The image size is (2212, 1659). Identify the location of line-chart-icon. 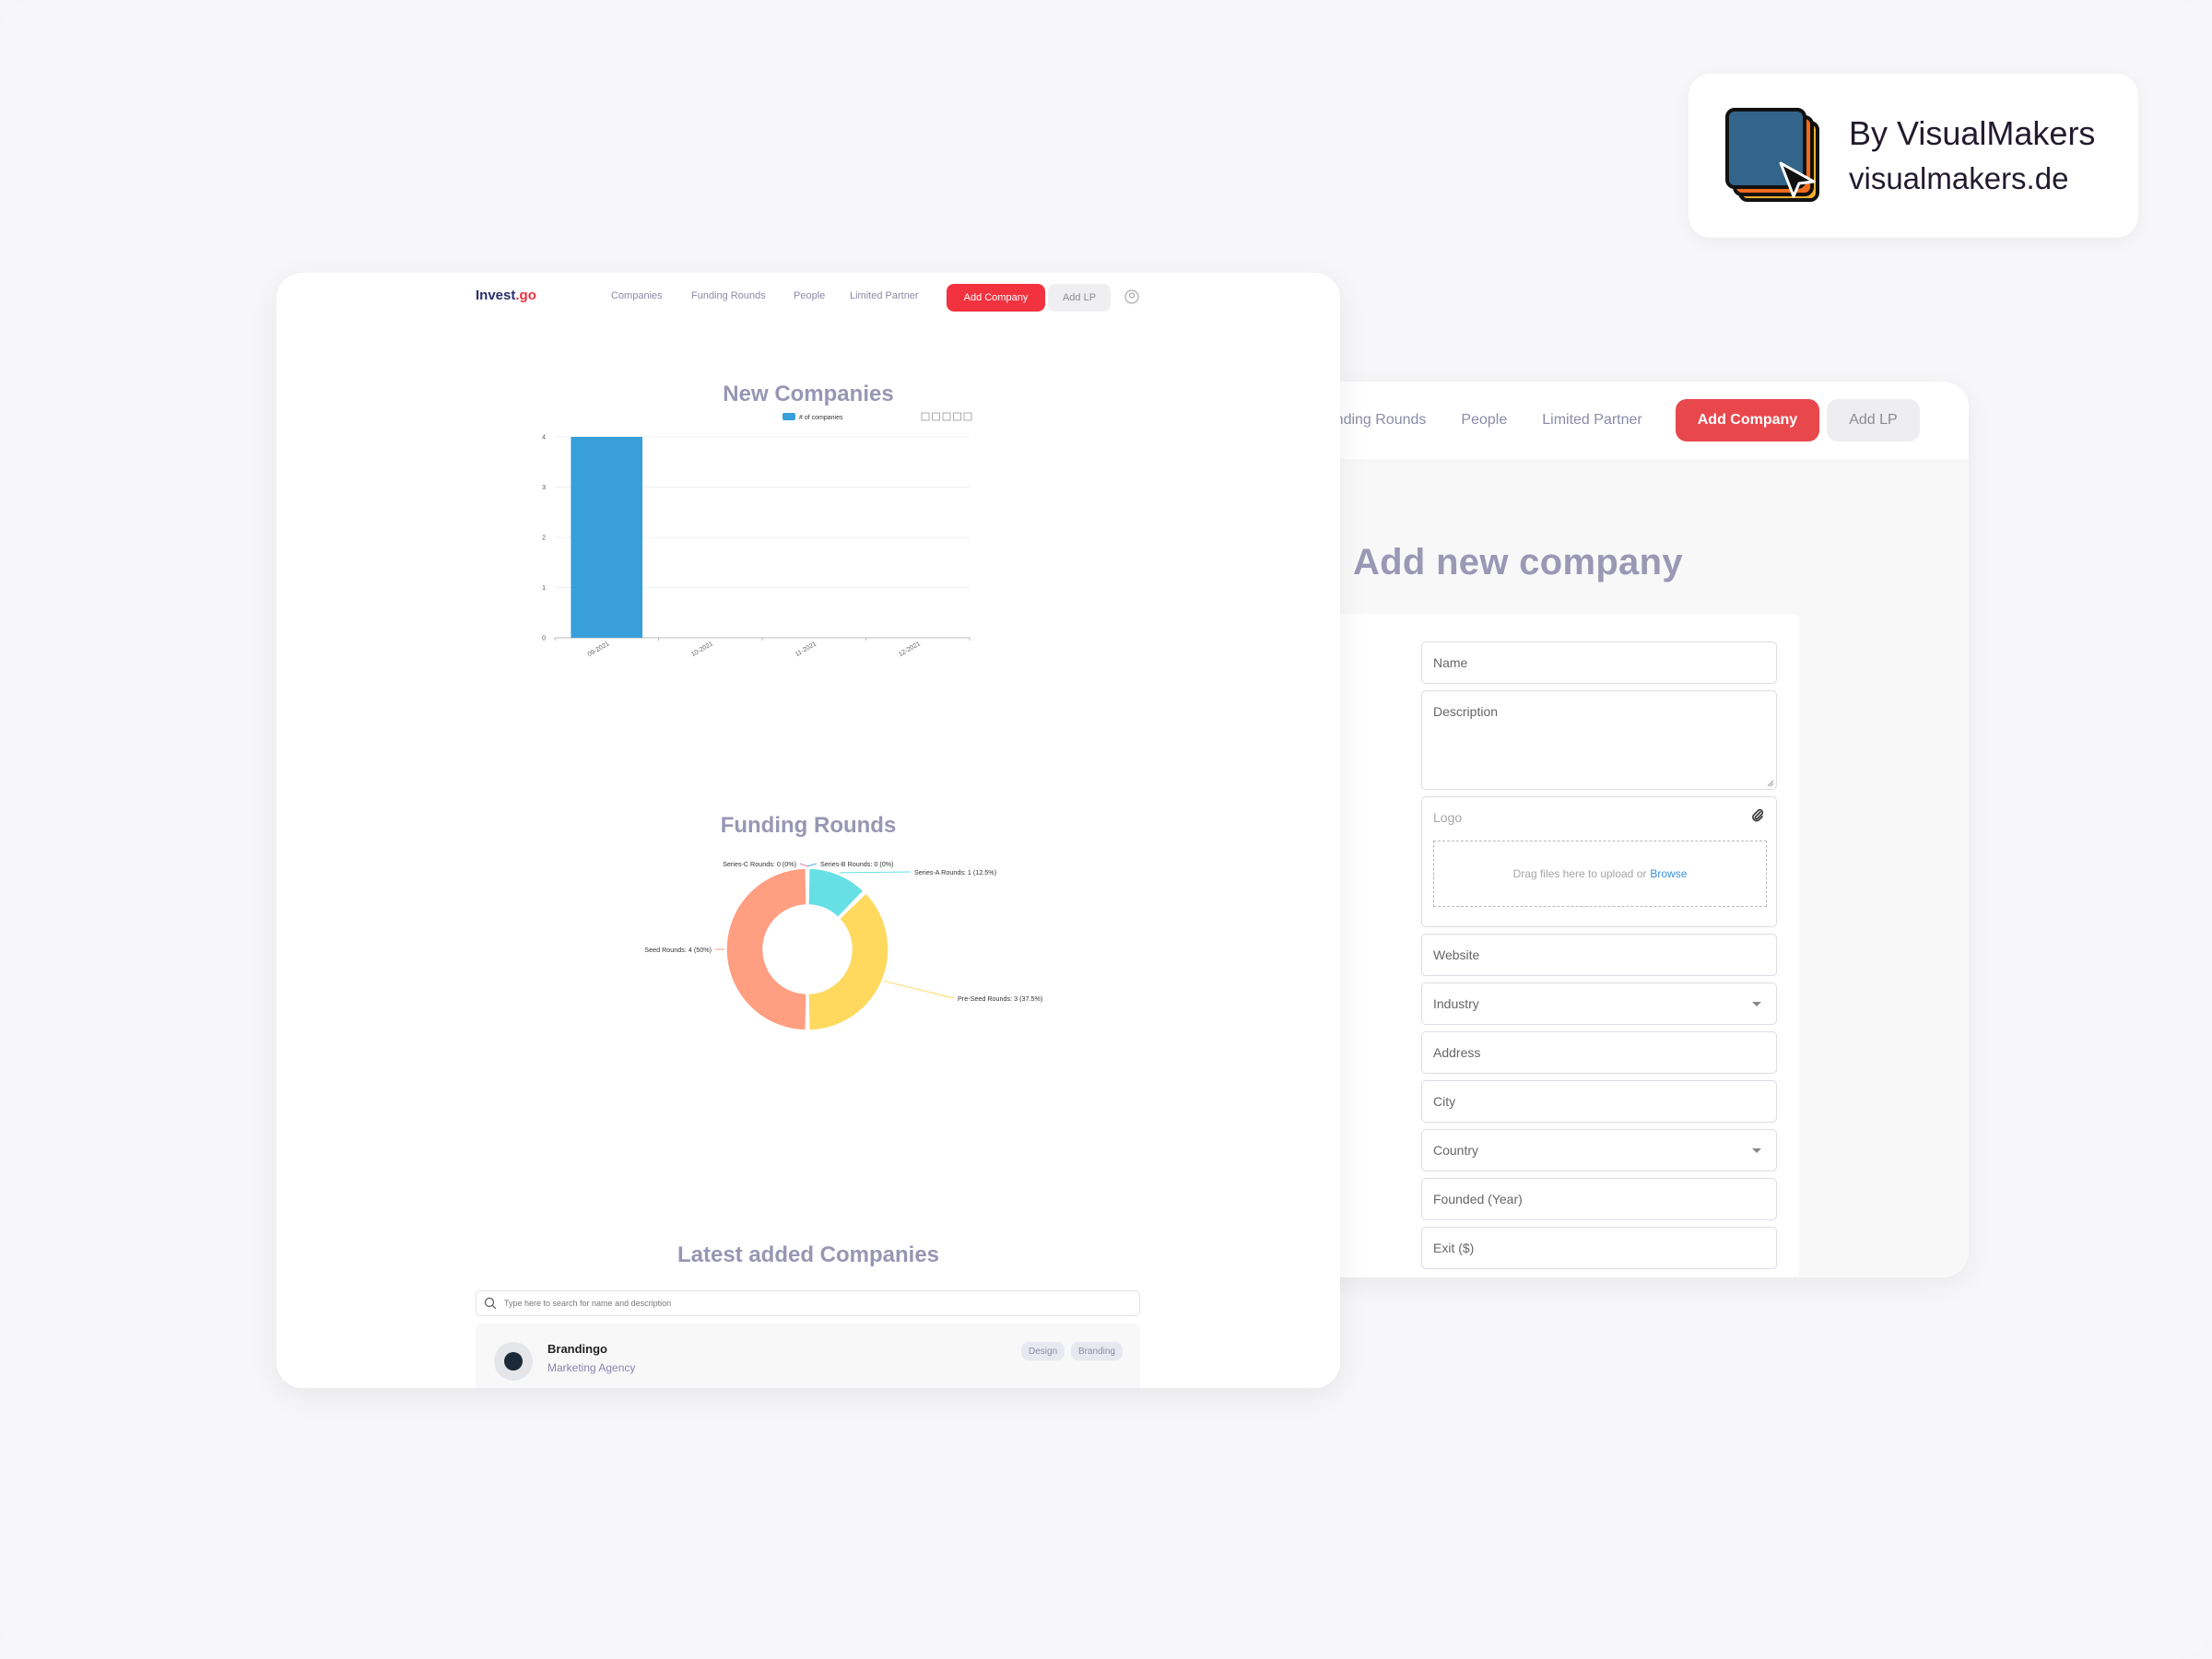
(957, 416).